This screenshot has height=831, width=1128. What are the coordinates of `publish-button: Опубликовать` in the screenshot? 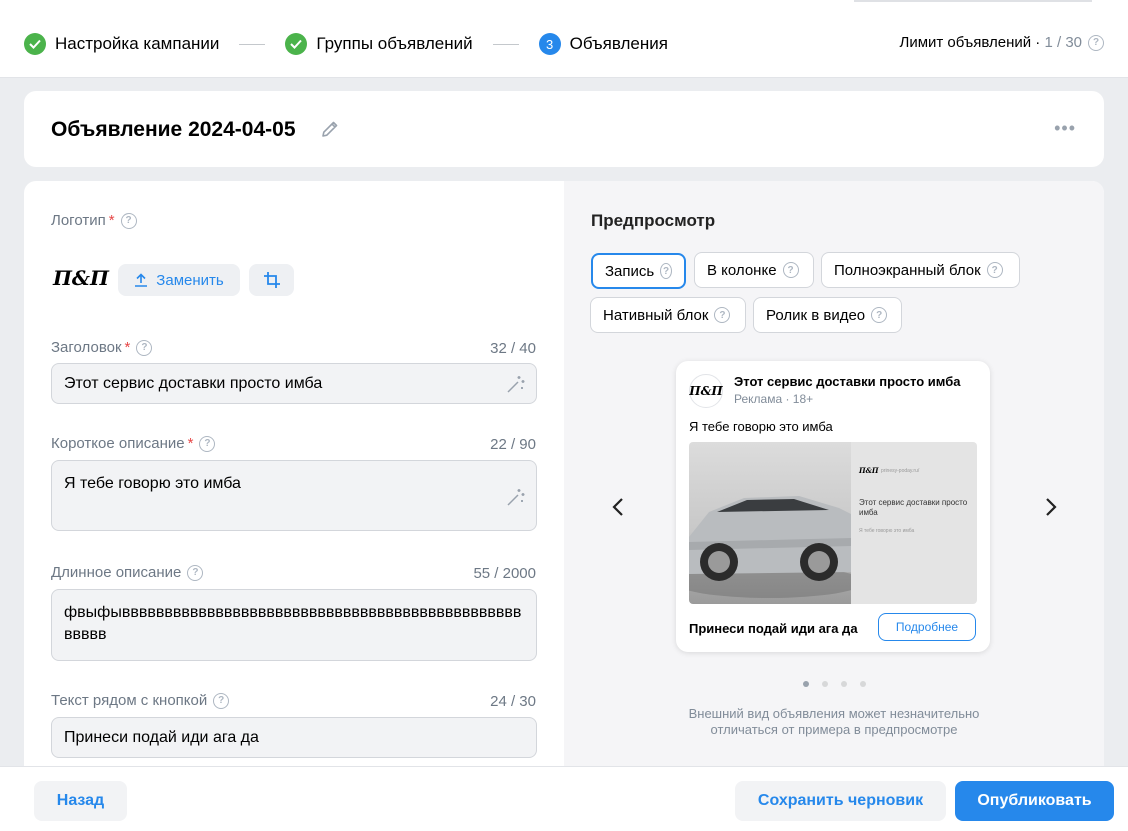 It's located at (1034, 801).